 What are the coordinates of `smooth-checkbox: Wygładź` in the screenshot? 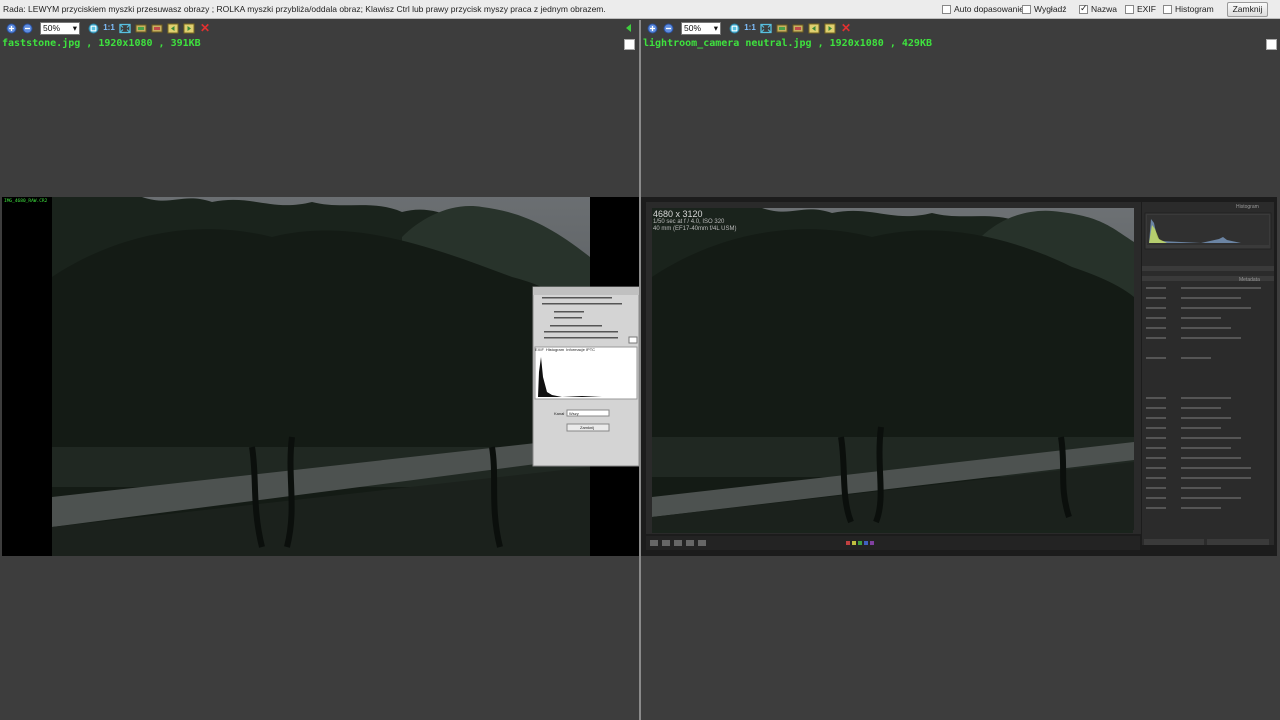 It's located at (1044, 9).